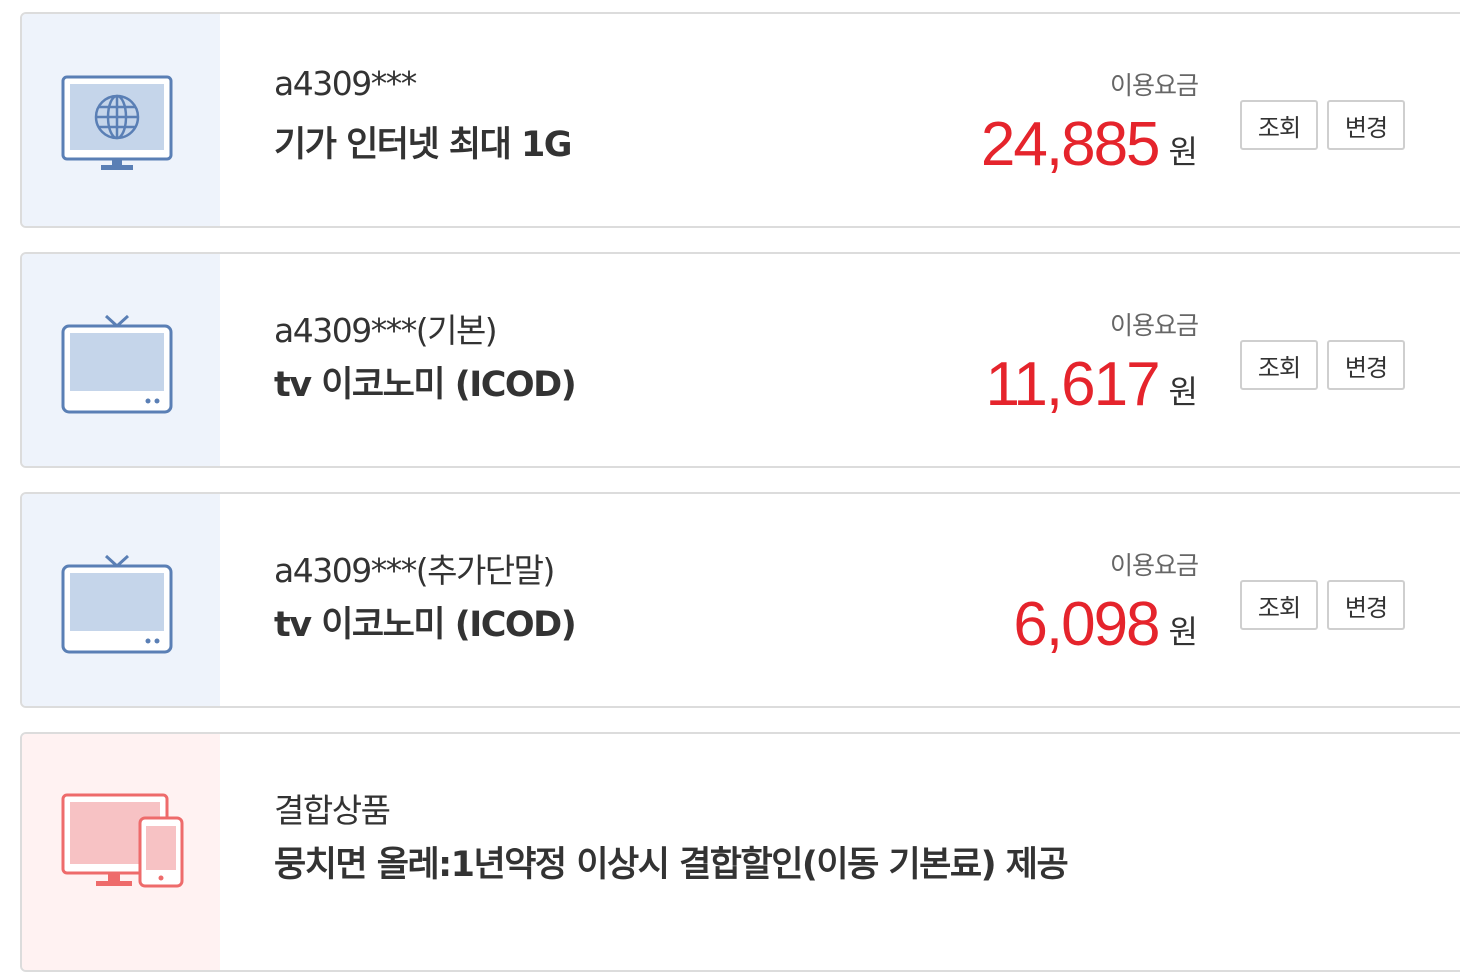 The image size is (1460, 972). I want to click on fee-amount: 24,885, so click(1070, 144).